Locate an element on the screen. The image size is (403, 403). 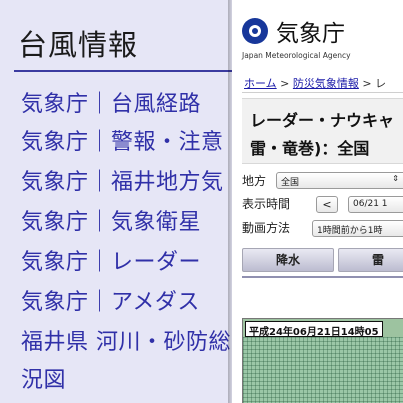
display-time-label: 表示時間 is located at coordinates (266, 204).